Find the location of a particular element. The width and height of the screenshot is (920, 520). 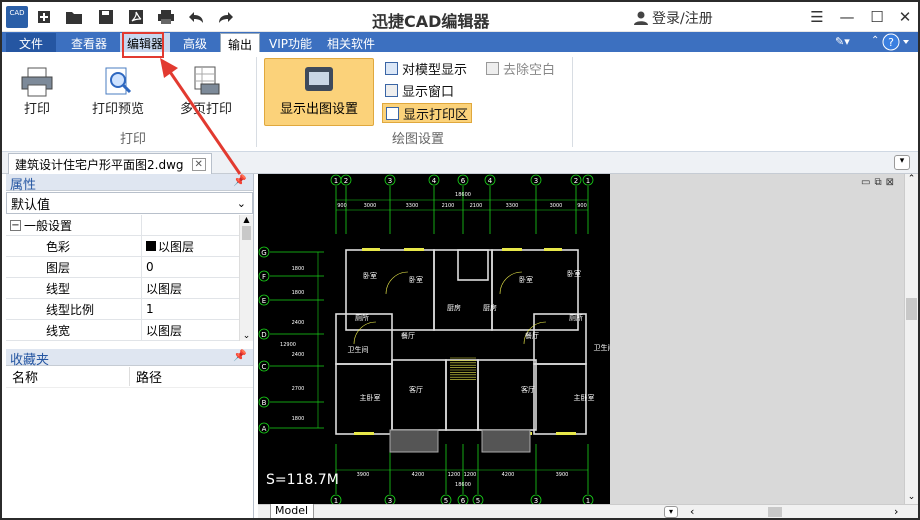

favorites-header: 收藏夹 📌 is located at coordinates (129, 358).